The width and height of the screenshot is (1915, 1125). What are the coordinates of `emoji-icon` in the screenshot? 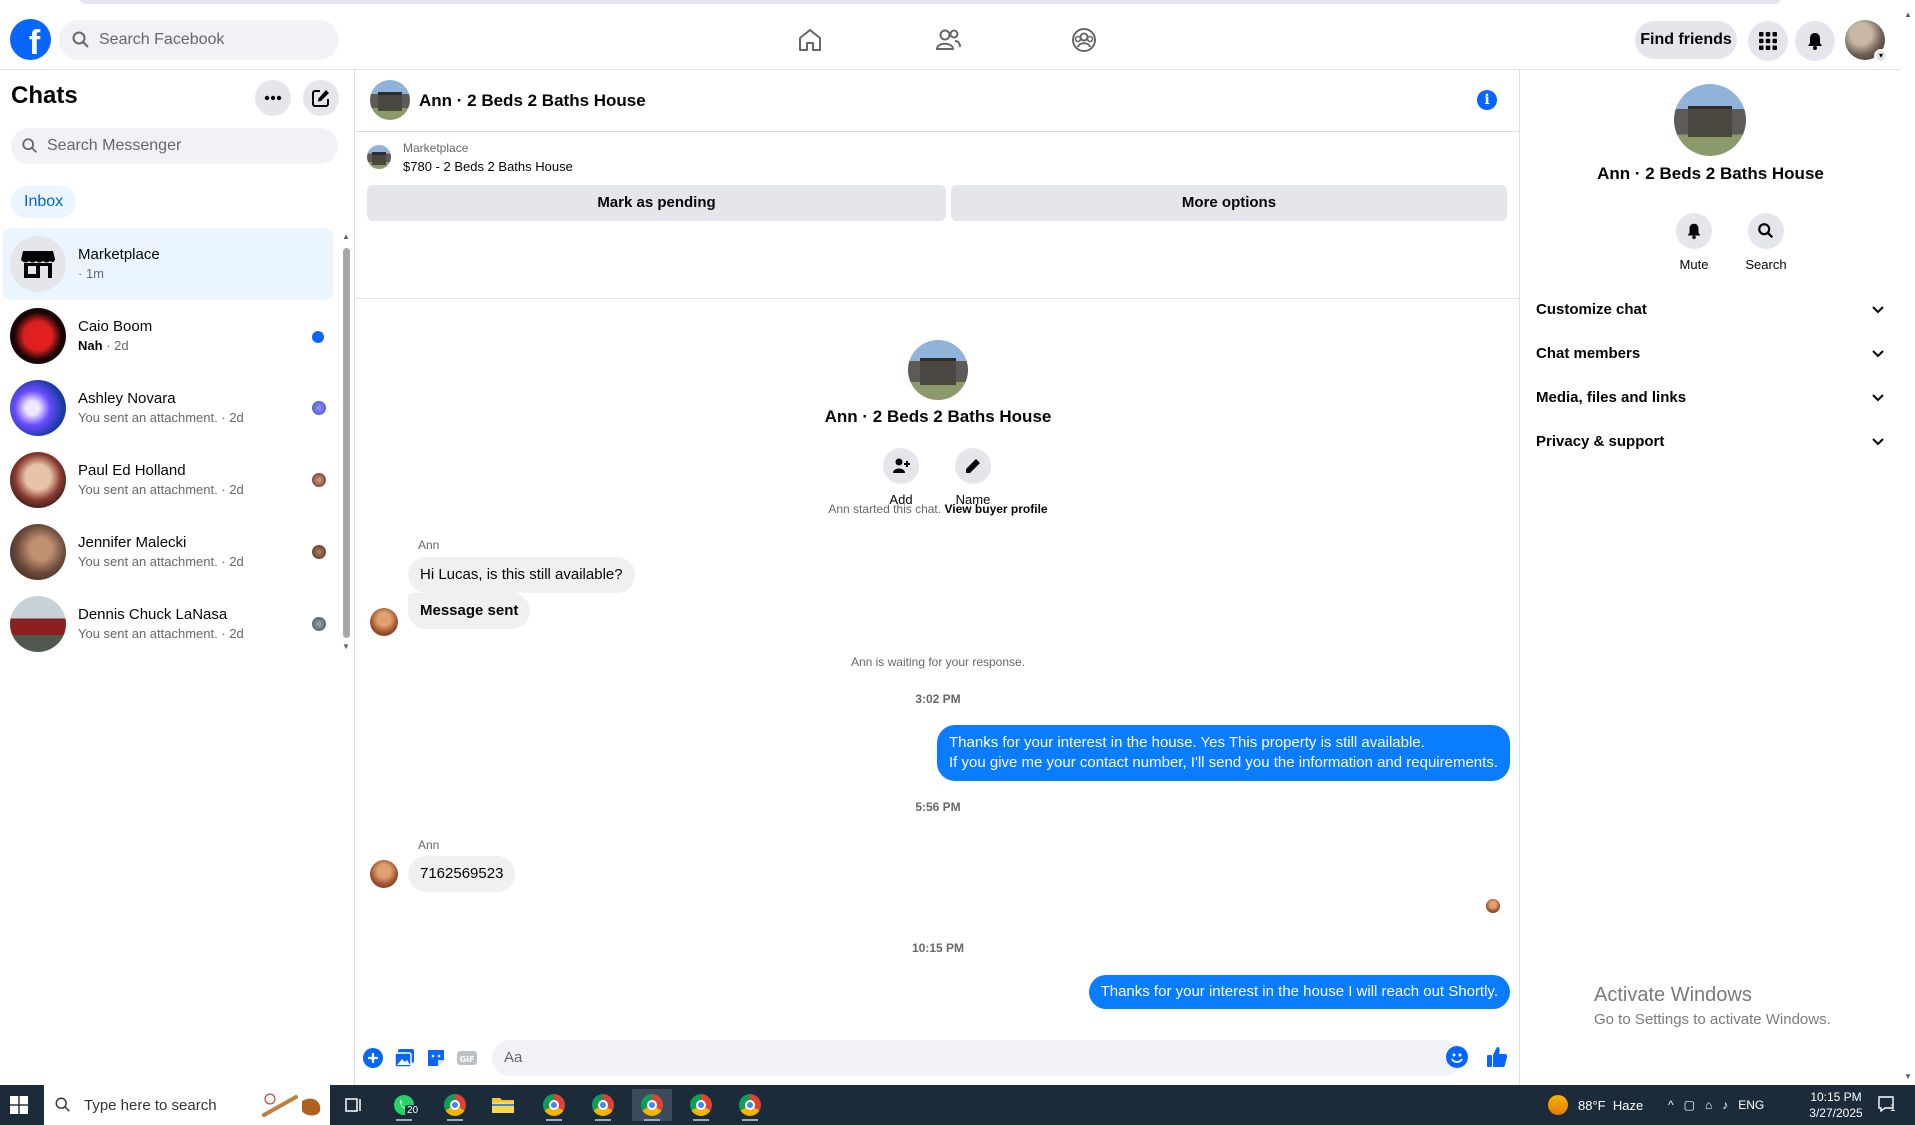 It's located at (1457, 1057).